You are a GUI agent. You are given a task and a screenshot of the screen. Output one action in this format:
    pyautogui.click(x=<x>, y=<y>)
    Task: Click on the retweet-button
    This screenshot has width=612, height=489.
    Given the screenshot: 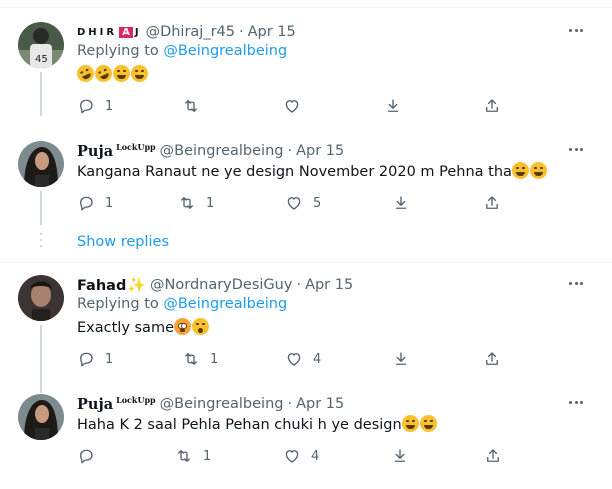 What is the action you would take?
    pyautogui.click(x=196, y=106)
    